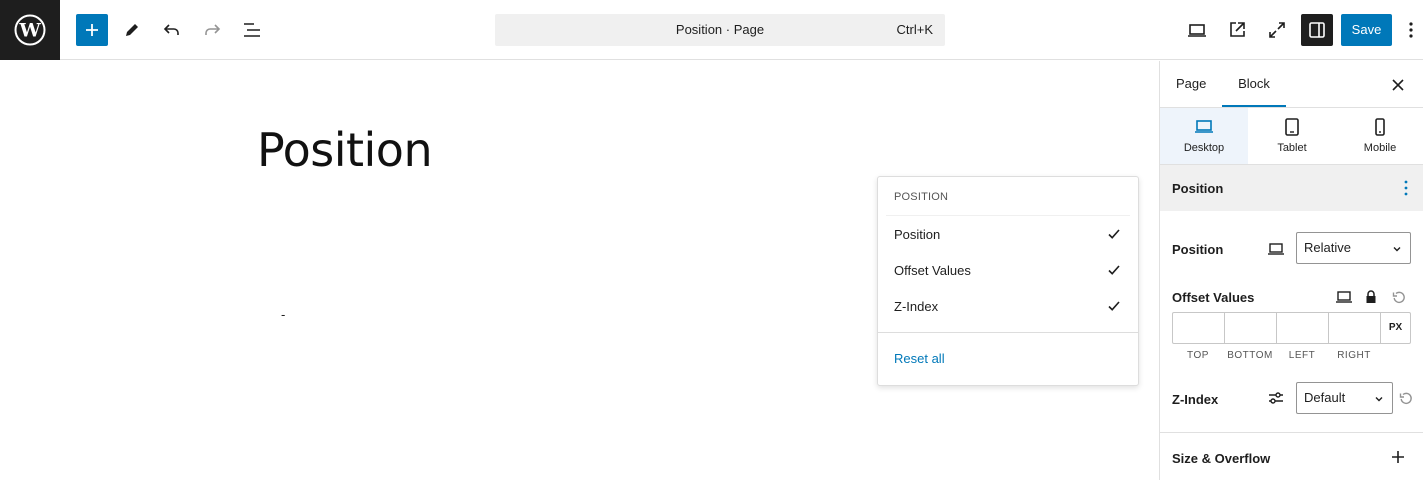 Image resolution: width=1423 pixels, height=480 pixels. I want to click on redo-button, so click(212, 30).